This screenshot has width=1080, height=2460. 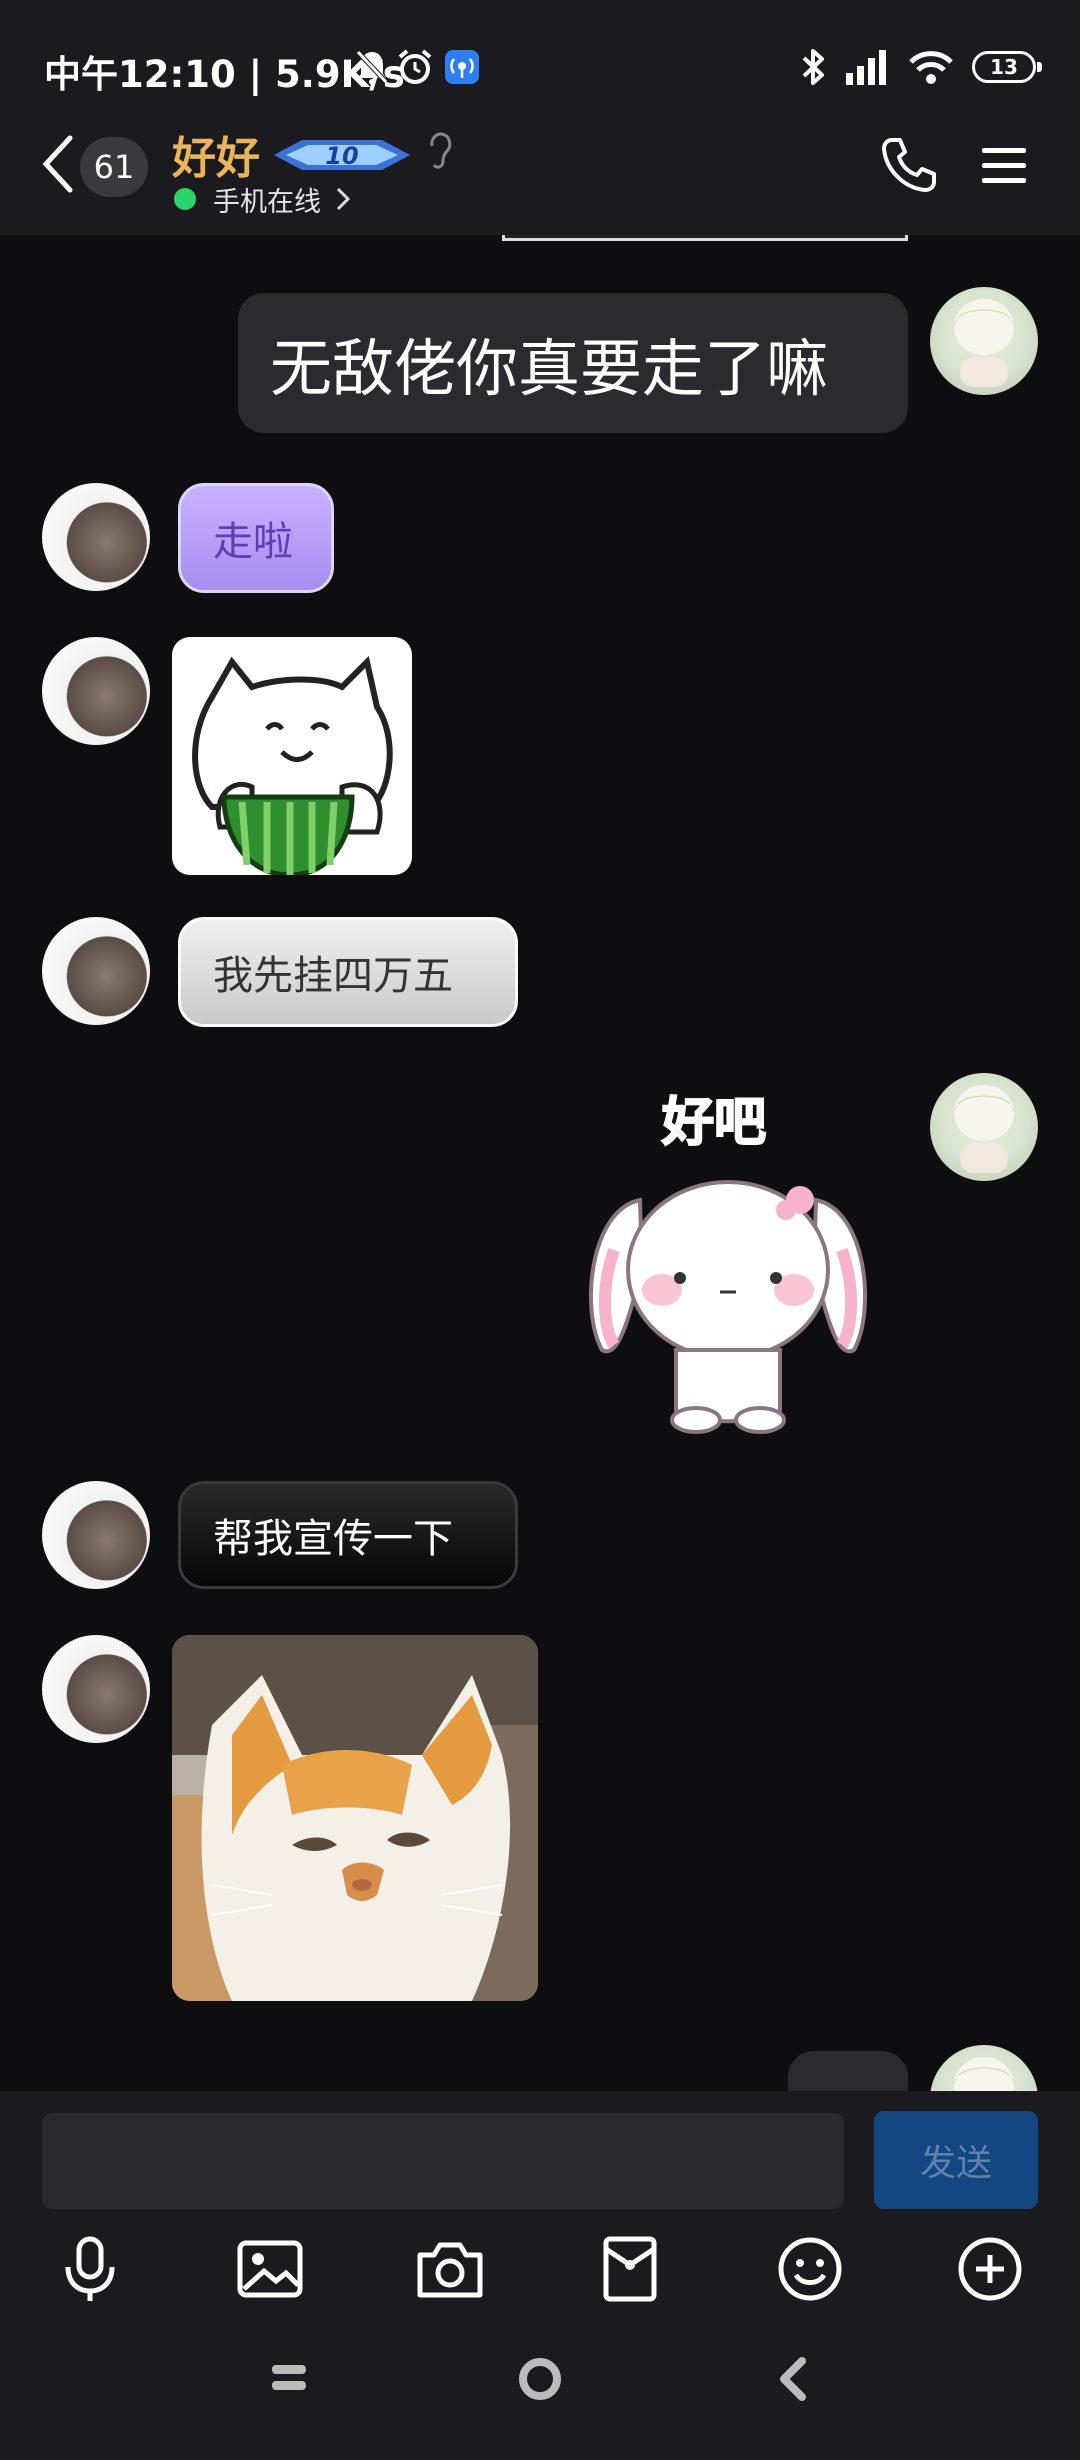 I want to click on add-more-icon, so click(x=990, y=2269).